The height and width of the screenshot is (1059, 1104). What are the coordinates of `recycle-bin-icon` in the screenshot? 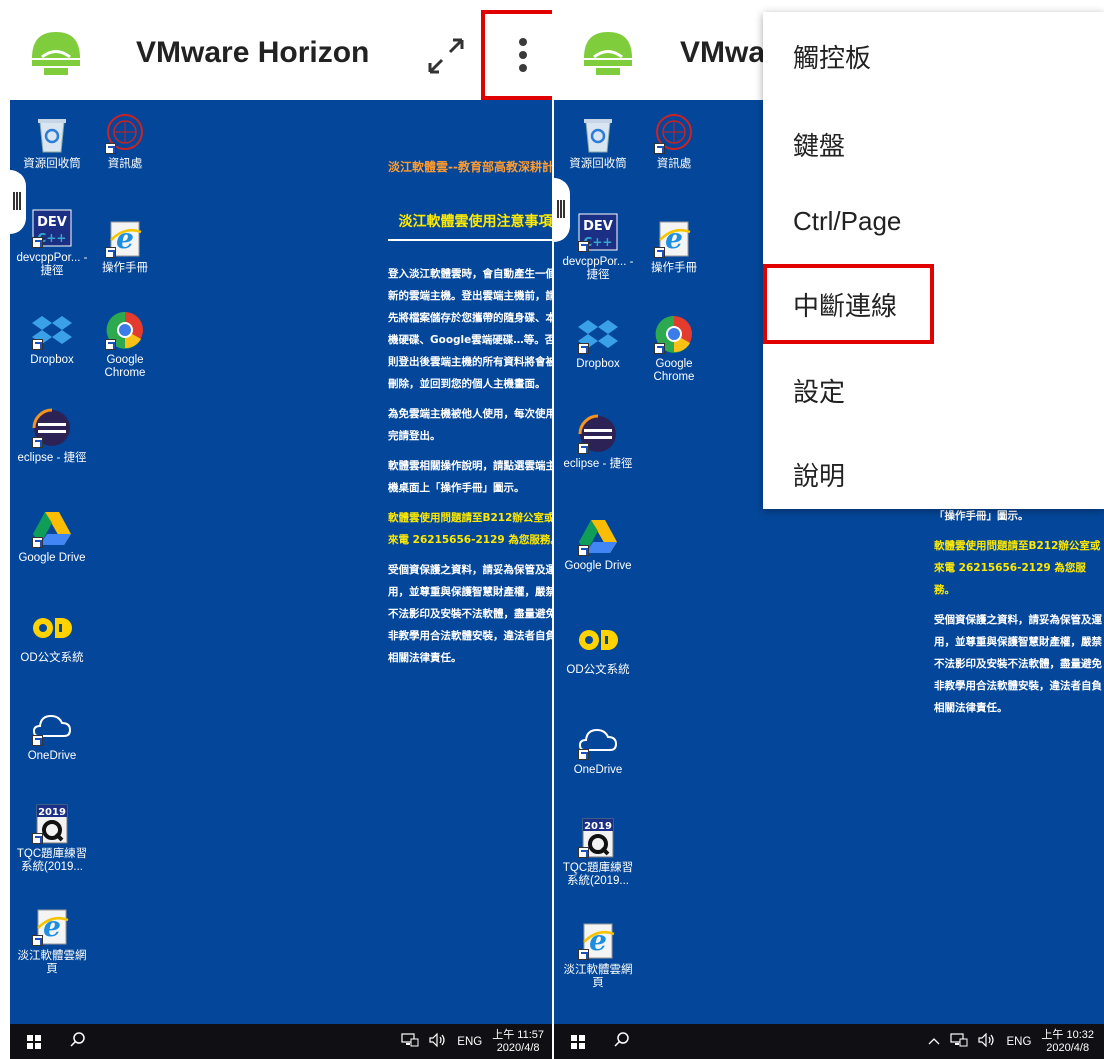 It's located at (52, 134).